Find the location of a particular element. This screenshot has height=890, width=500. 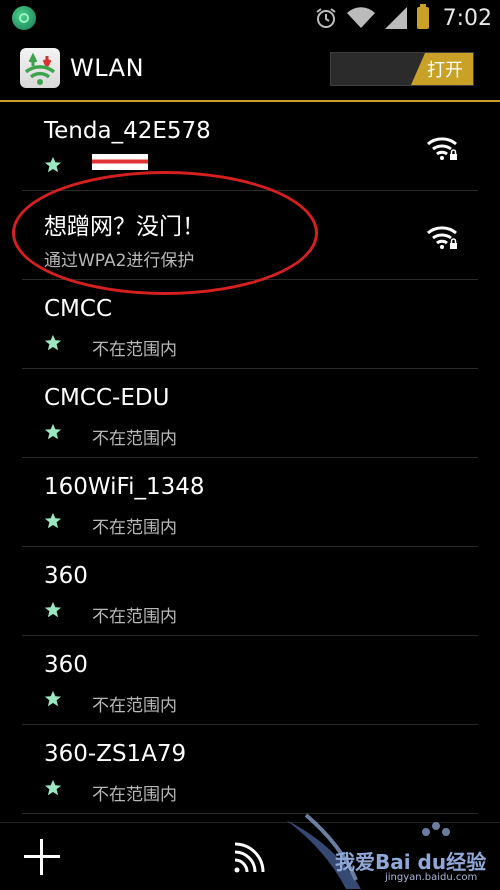

status-icons: 7:02 is located at coordinates (403, 18).